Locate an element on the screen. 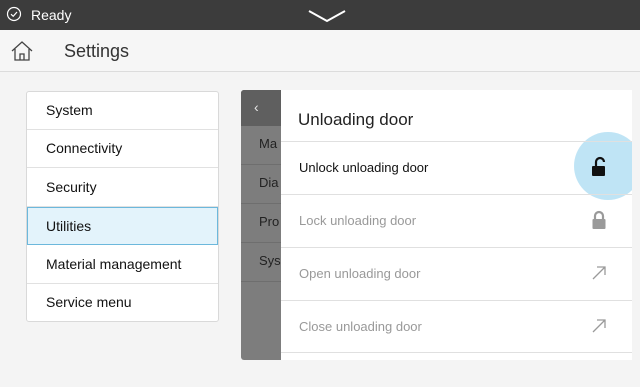  lock-unloading-door-row: Lock unloading door is located at coordinates (456, 220).